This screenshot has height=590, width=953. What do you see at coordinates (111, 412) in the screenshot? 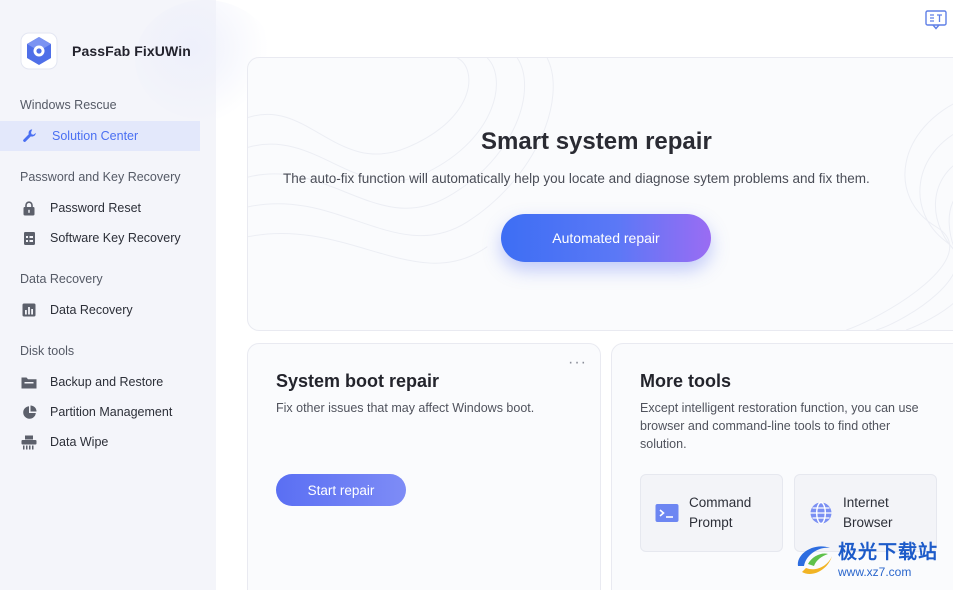
I see `sidebar-item-label: Partition Management` at bounding box center [111, 412].